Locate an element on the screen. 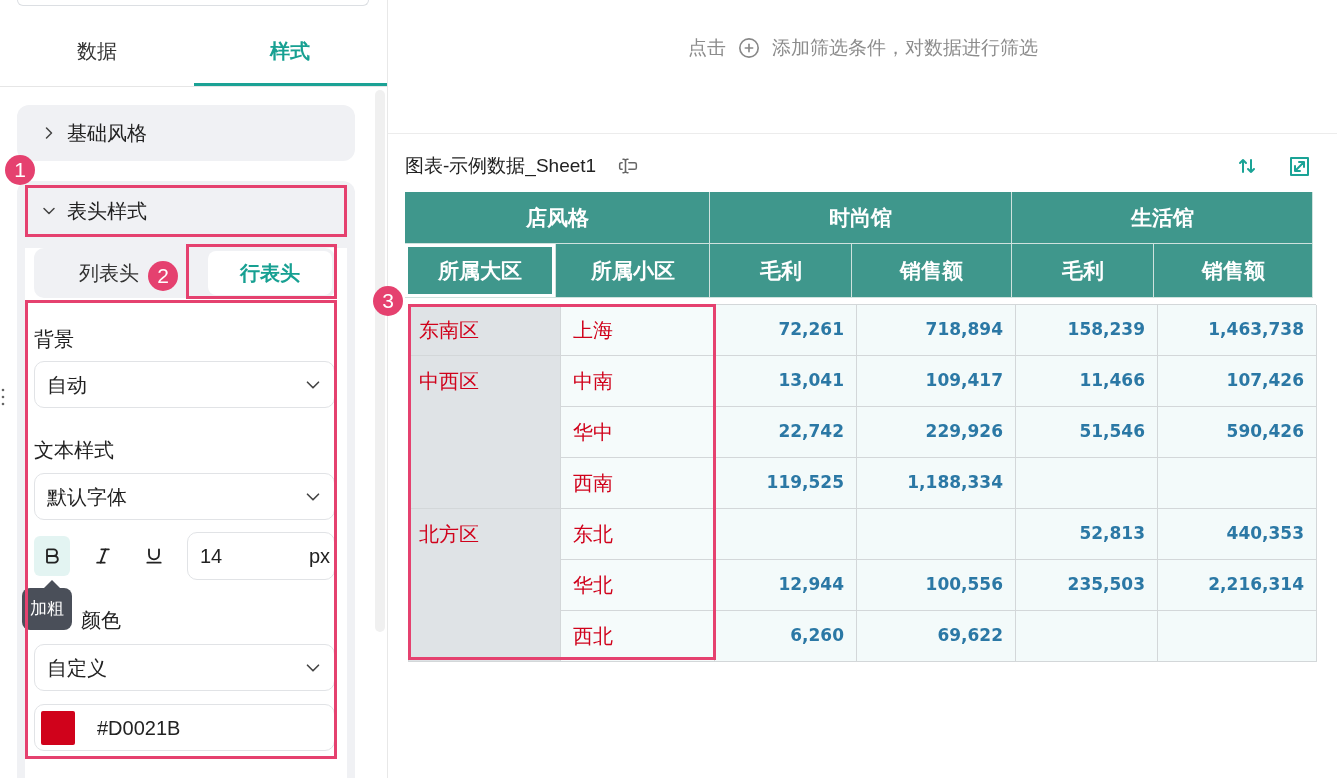  table-cell: 东南区 is located at coordinates (485, 330).